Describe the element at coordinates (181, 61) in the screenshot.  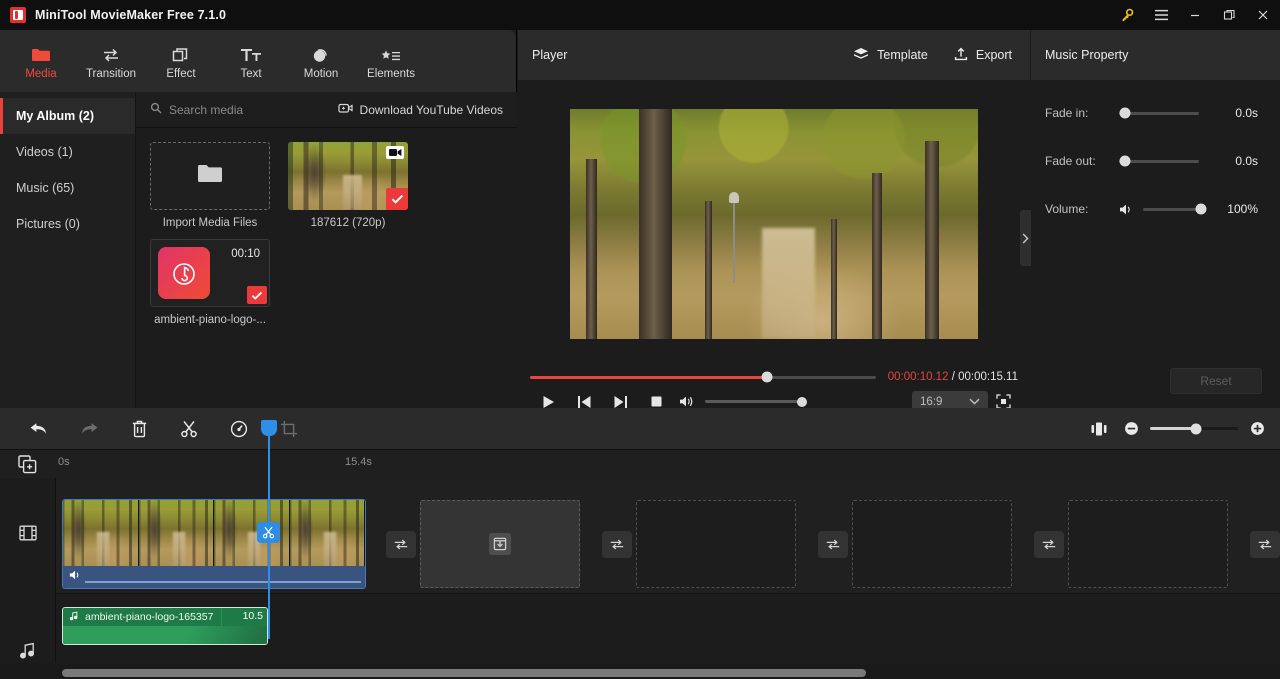
I see `tab-effect: Effect` at that location.